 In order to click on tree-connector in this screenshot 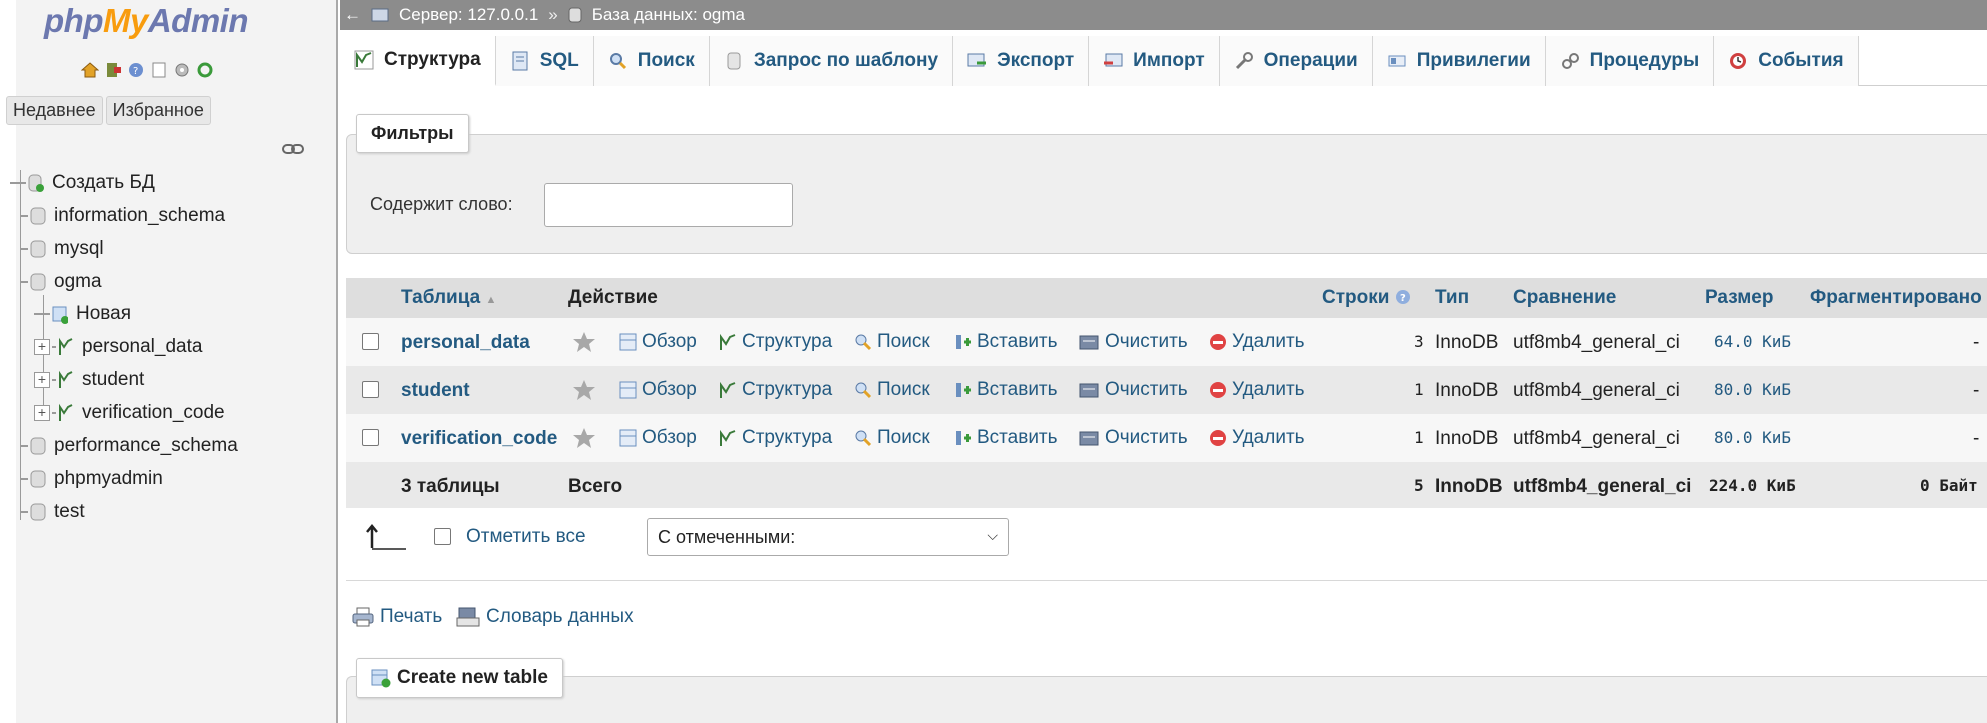, I will do `click(54, 413)`.